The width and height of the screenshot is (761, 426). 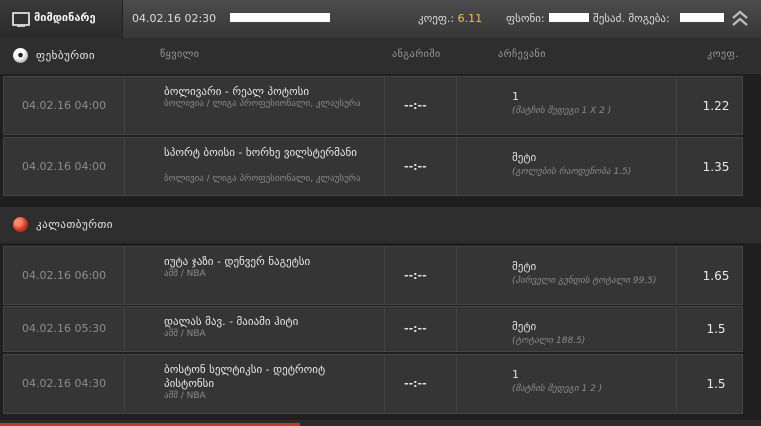 I want to click on match-date: 04.02.16 05:30, so click(x=64, y=328).